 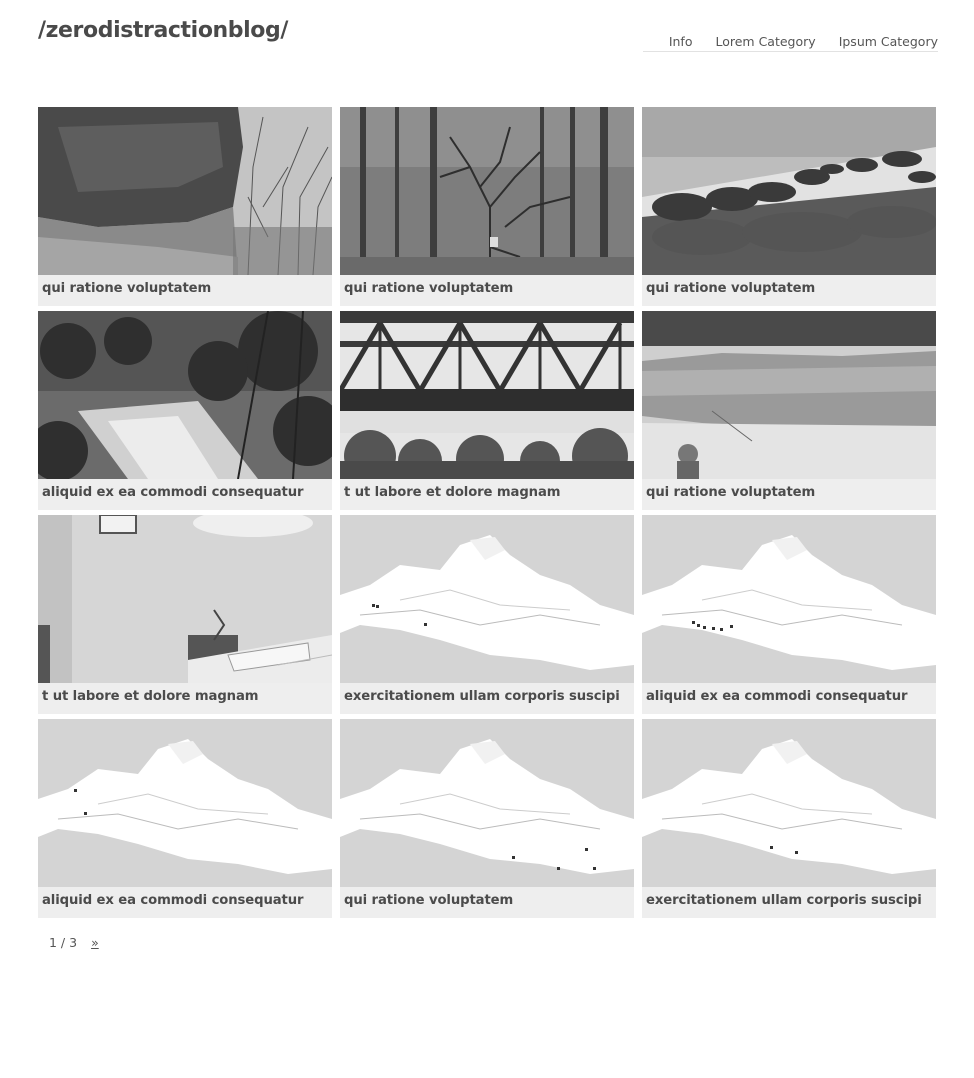 I want to click on steel-bridge-photo, so click(x=487, y=395).